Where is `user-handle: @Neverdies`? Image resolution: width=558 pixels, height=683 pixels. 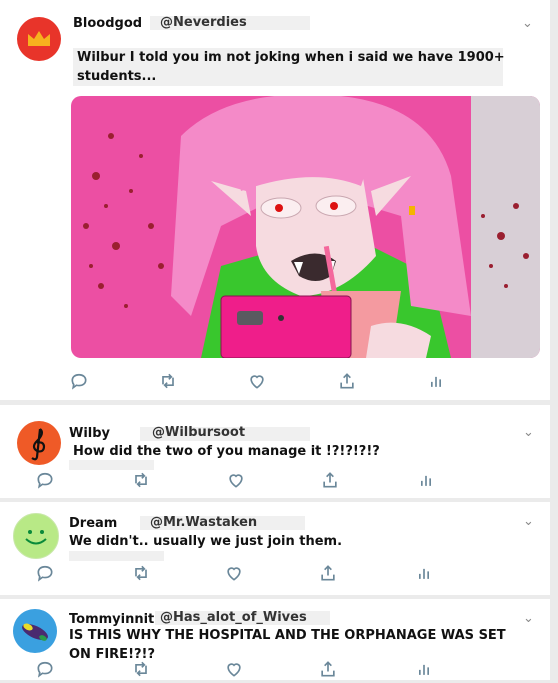 user-handle: @Neverdies is located at coordinates (203, 22).